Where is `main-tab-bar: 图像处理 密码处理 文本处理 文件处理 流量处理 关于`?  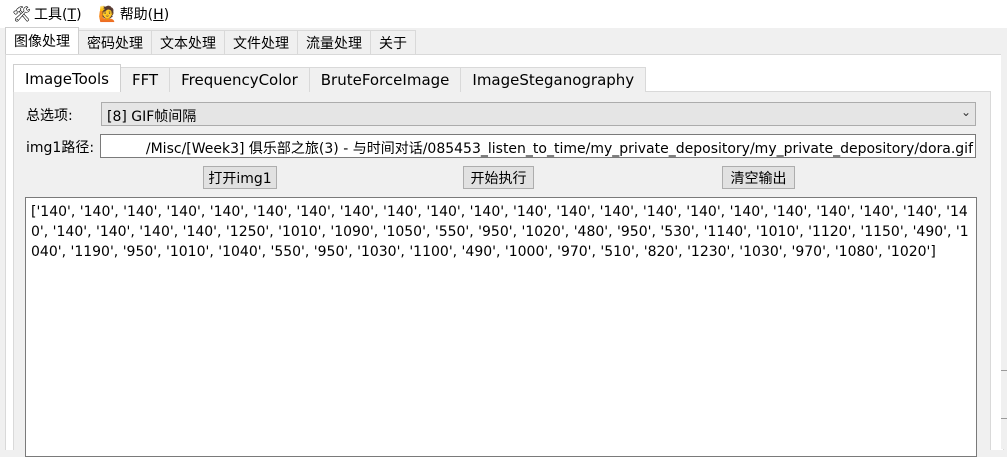 main-tab-bar: 图像处理 密码处理 文本处理 文件处理 流量处理 关于 is located at coordinates (210, 40).